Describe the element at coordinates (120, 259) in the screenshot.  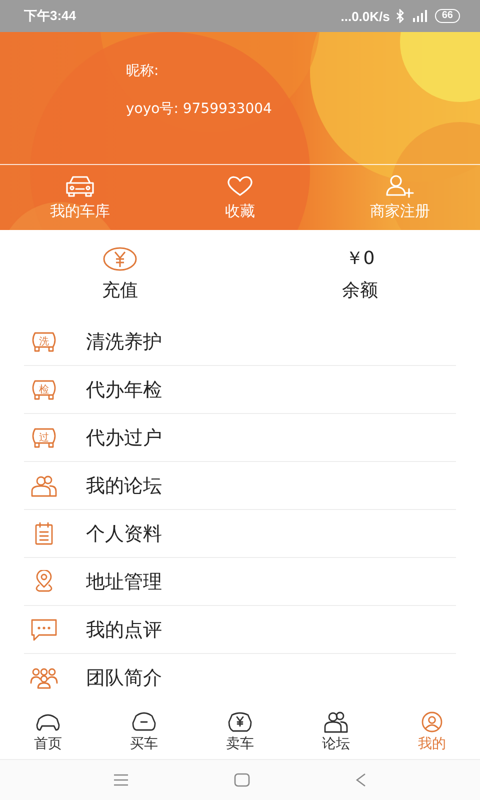
I see `yuan-icon` at that location.